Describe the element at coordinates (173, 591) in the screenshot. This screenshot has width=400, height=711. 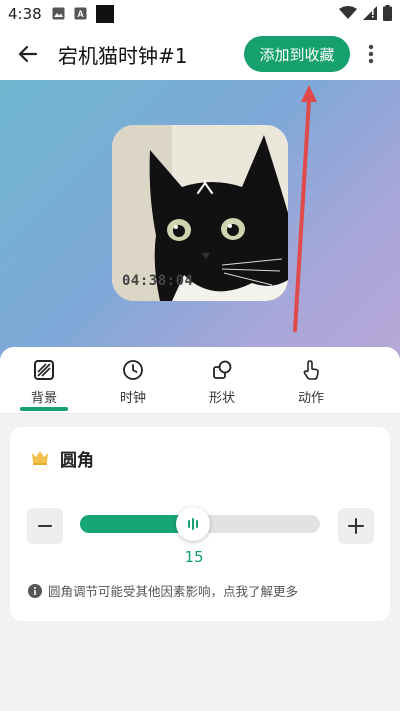
I see `hint-text: 圆角调节可能受其他因素影响，点我了解更多` at that location.